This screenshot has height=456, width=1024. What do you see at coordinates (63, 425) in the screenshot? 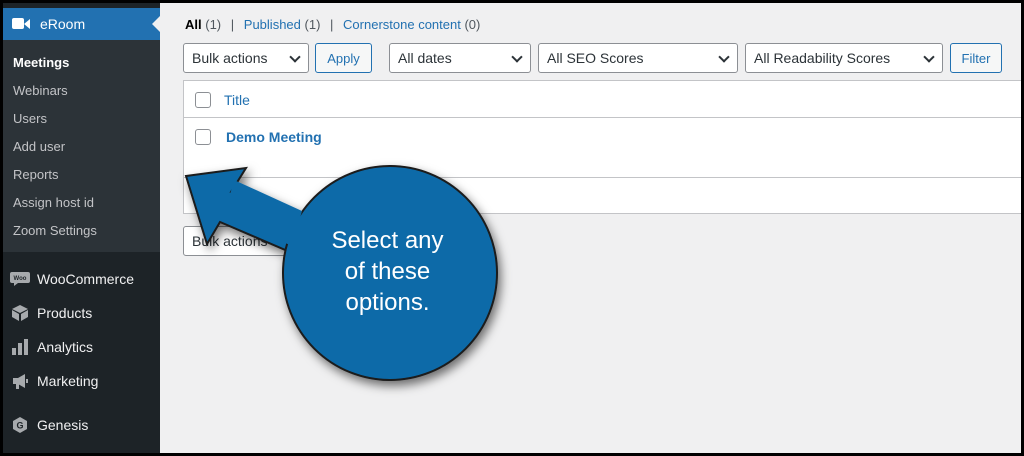
I see `sidebar-item-label: Genesis` at bounding box center [63, 425].